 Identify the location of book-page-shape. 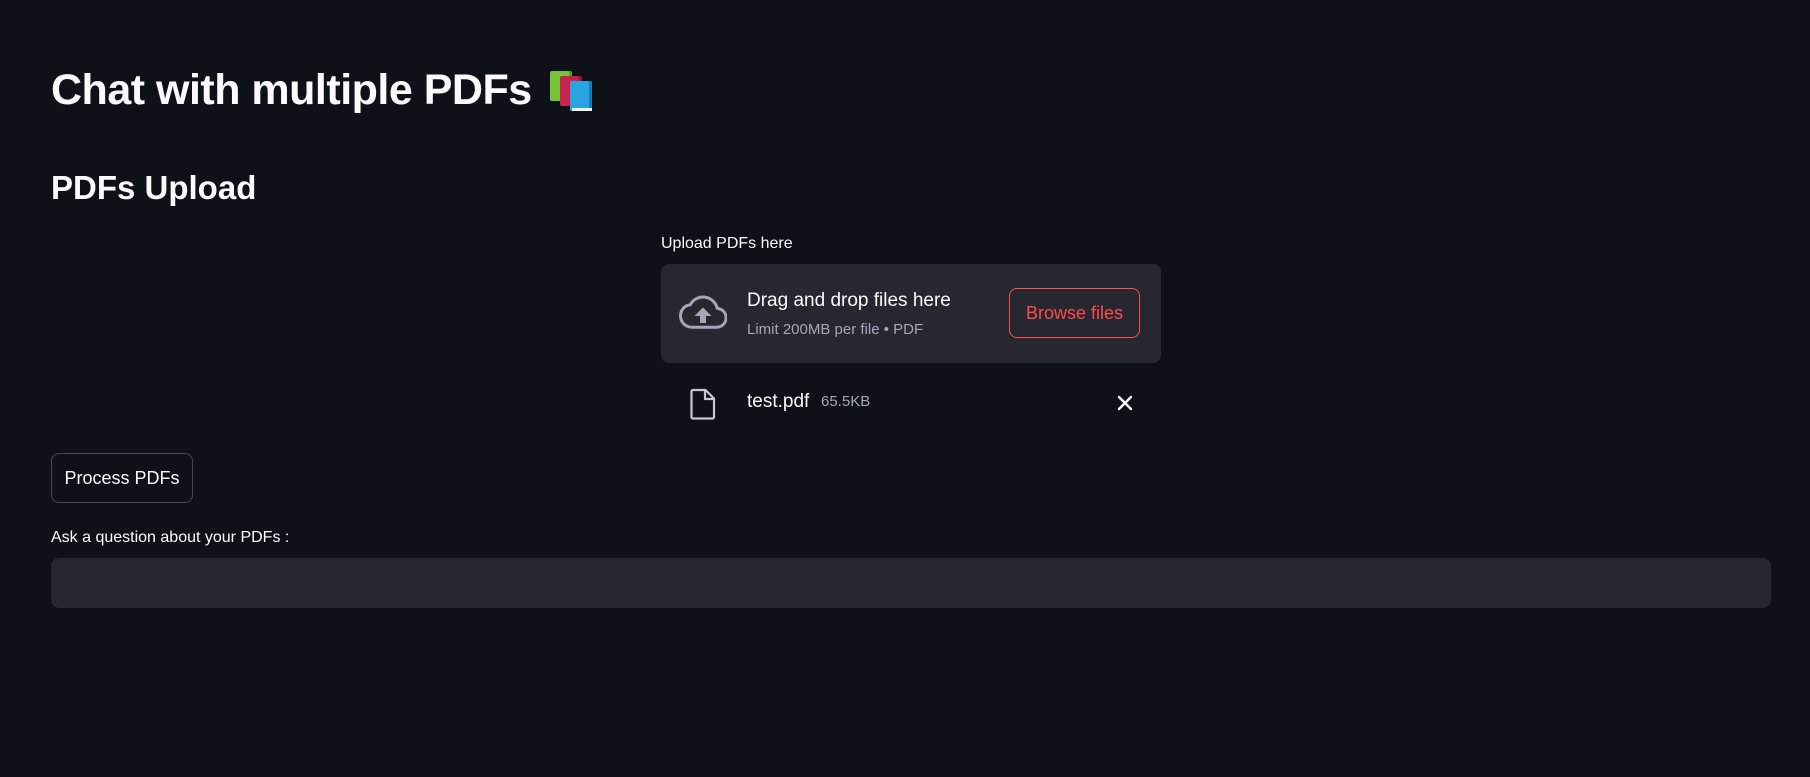
(581, 109).